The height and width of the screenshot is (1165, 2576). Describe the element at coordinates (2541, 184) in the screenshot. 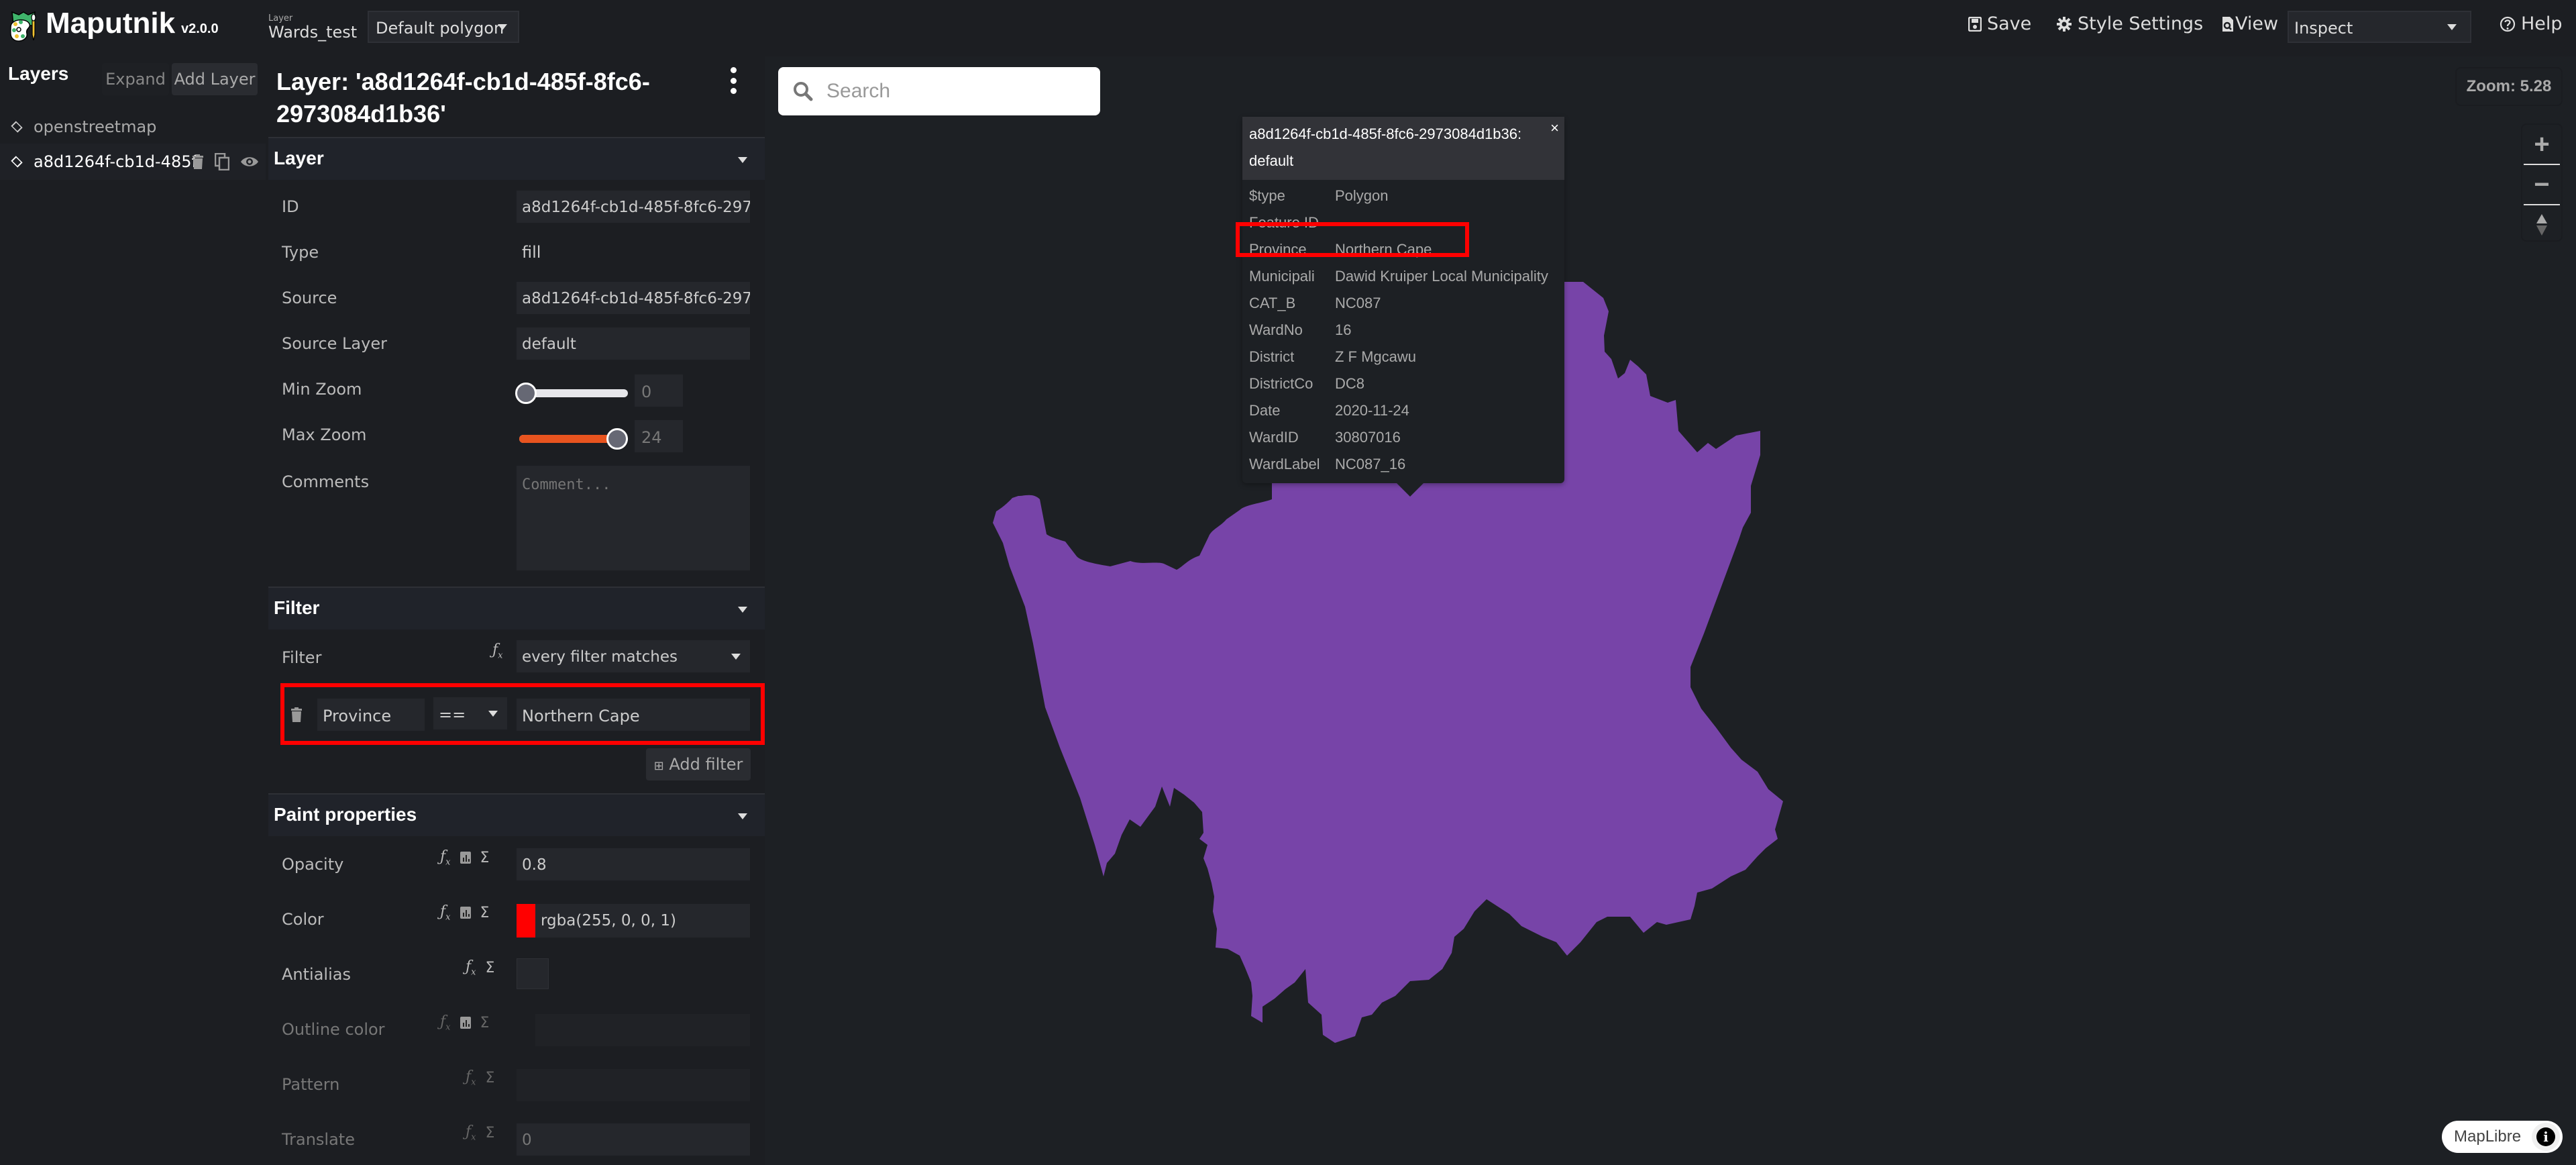

I see `zoom-out-button: −` at that location.